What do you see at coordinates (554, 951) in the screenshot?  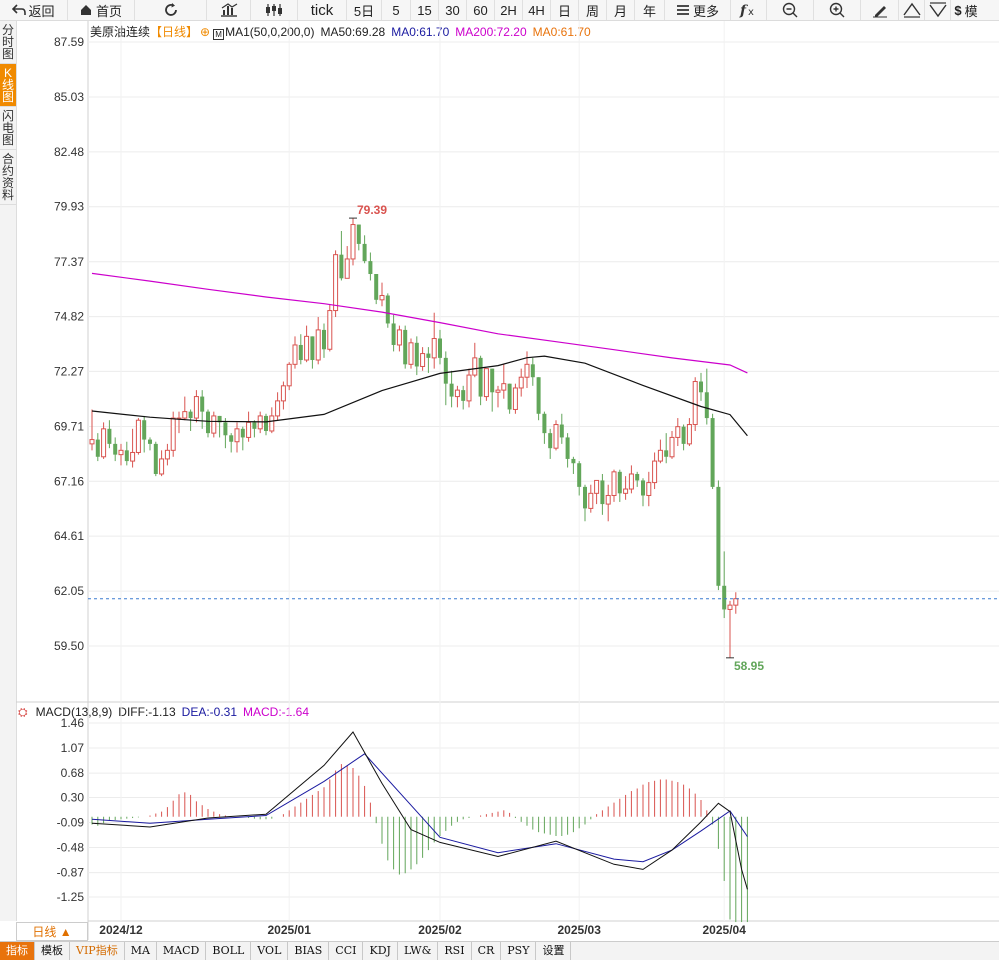 I see `tab-settings: 设置` at bounding box center [554, 951].